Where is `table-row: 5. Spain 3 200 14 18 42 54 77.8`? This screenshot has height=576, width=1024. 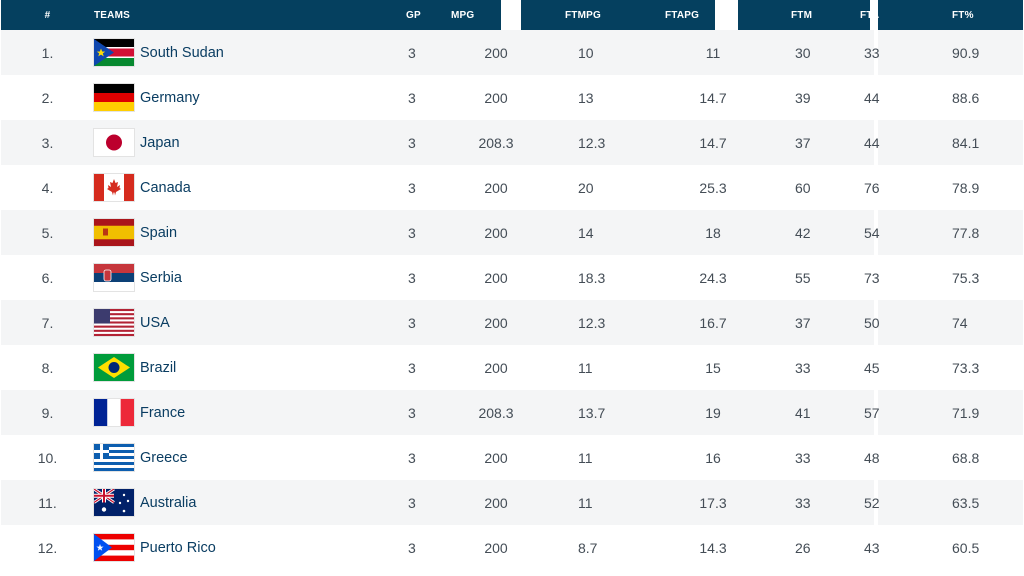 table-row: 5. Spain 3 200 14 18 42 54 77.8 is located at coordinates (512, 232).